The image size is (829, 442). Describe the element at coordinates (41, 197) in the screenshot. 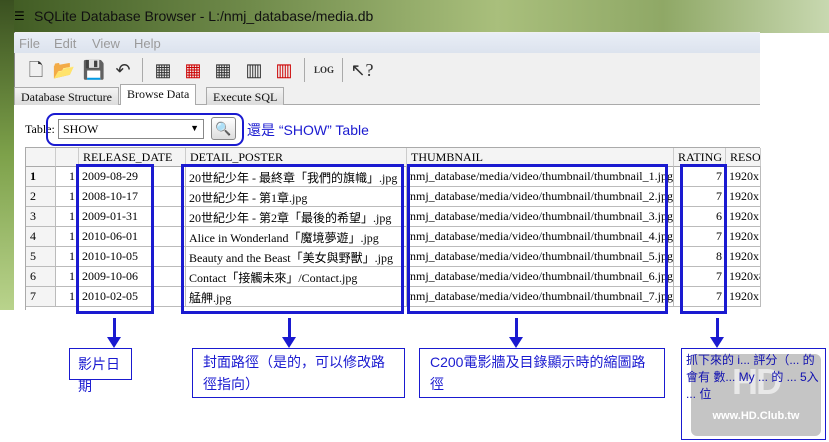

I see `row-header: 2` at that location.